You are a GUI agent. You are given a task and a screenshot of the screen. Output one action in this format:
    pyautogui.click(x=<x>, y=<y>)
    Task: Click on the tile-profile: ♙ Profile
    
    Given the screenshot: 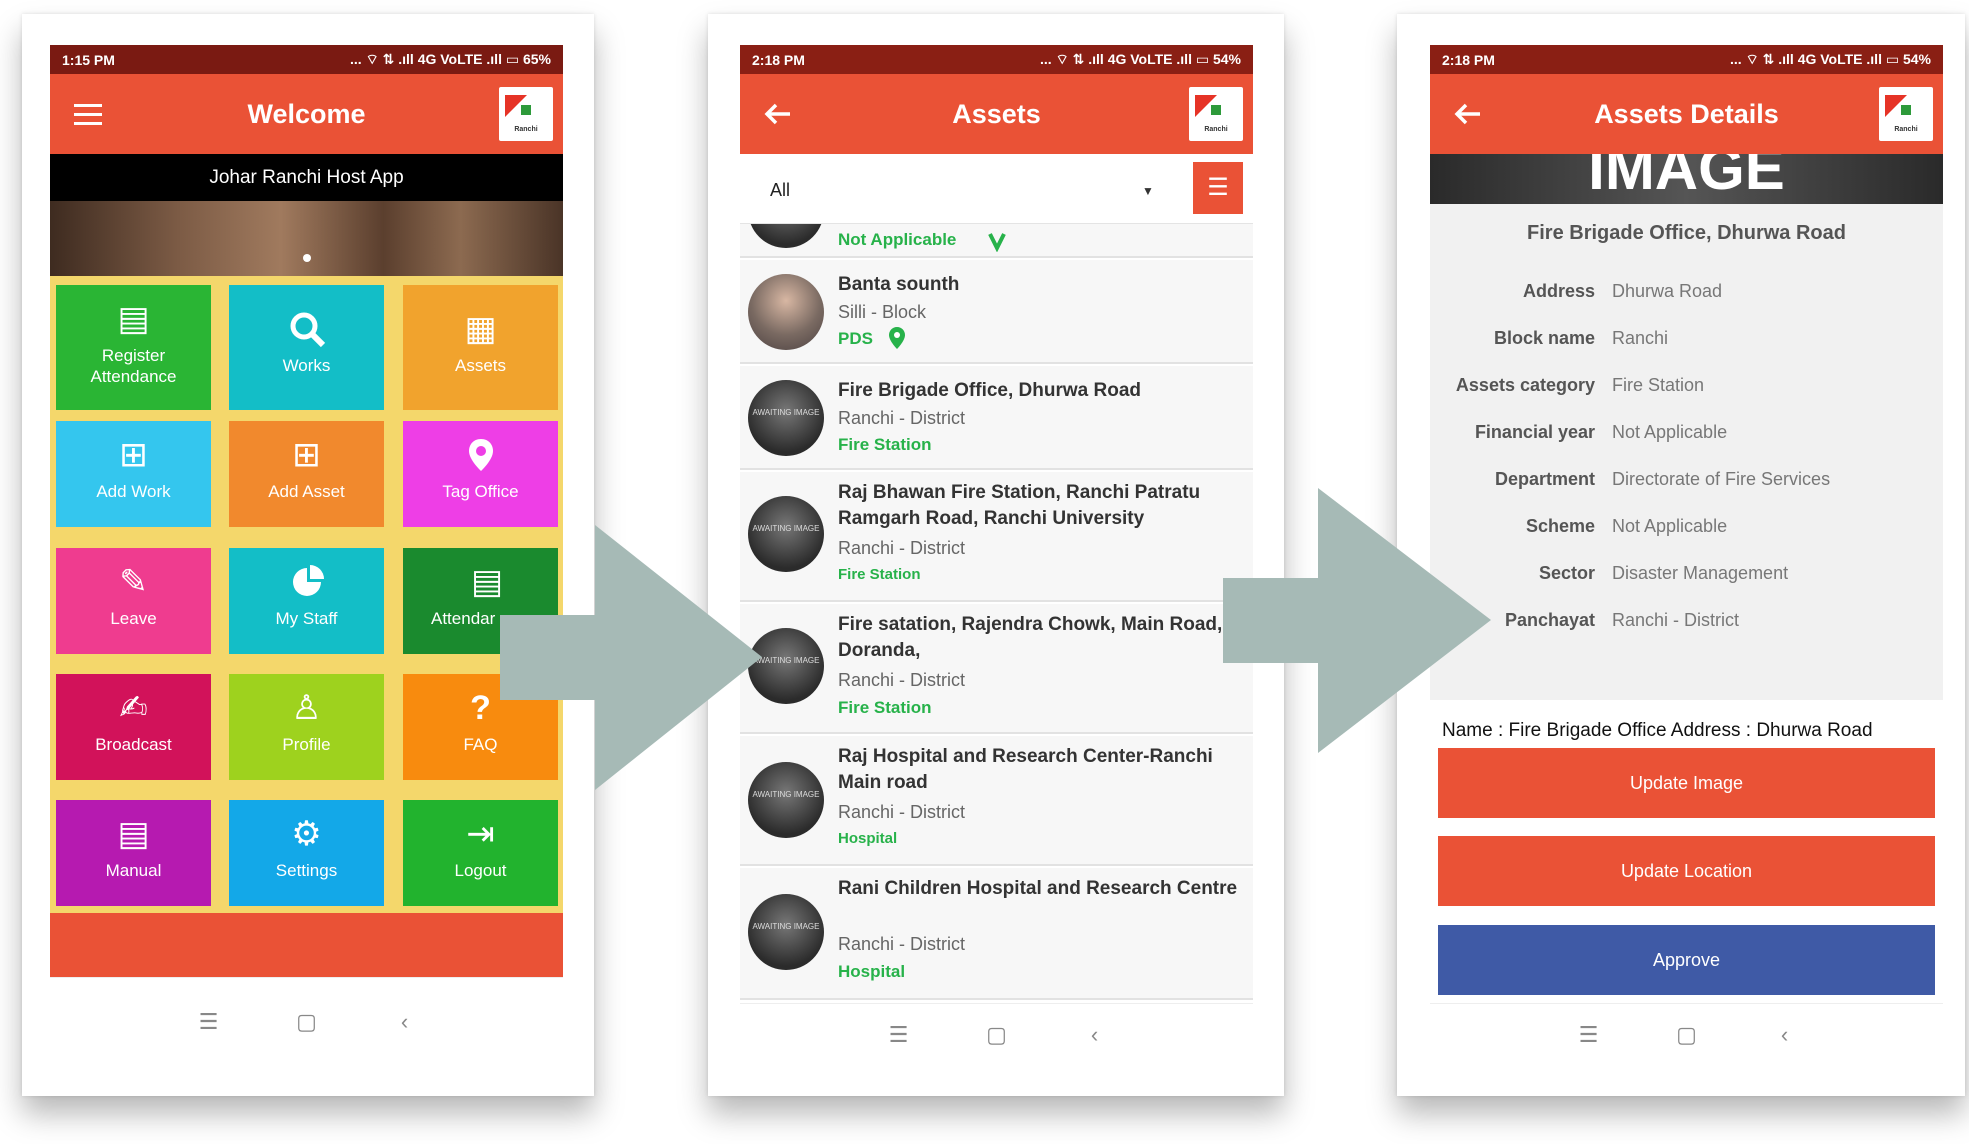 What is the action you would take?
    pyautogui.click(x=306, y=727)
    